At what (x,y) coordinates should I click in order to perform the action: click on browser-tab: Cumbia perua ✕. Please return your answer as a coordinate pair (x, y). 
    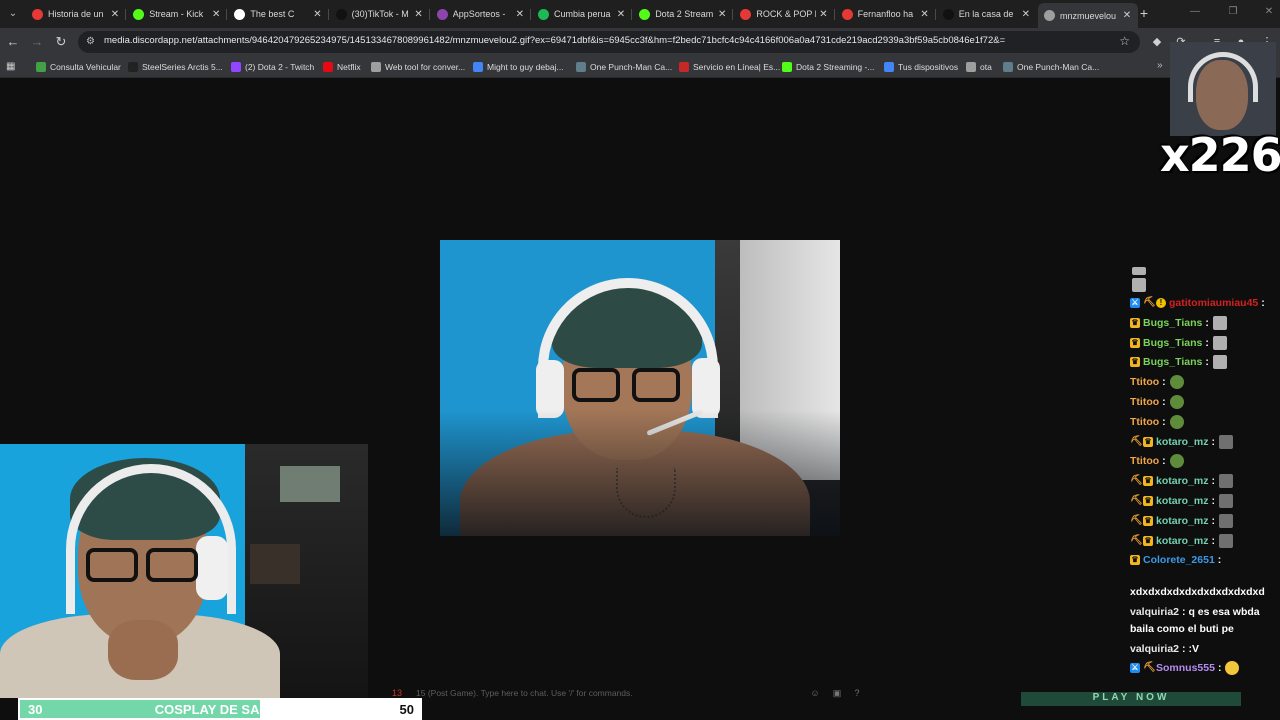
    Looking at the image, I should click on (582, 14).